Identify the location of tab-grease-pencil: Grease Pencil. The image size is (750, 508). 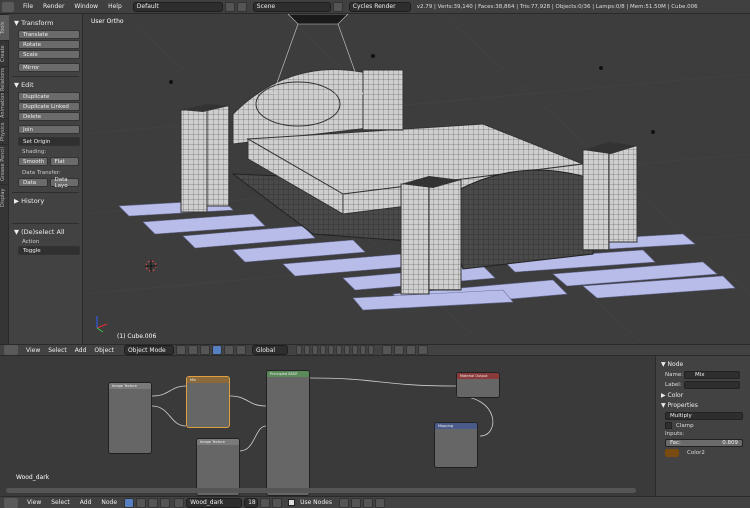
(4, 164).